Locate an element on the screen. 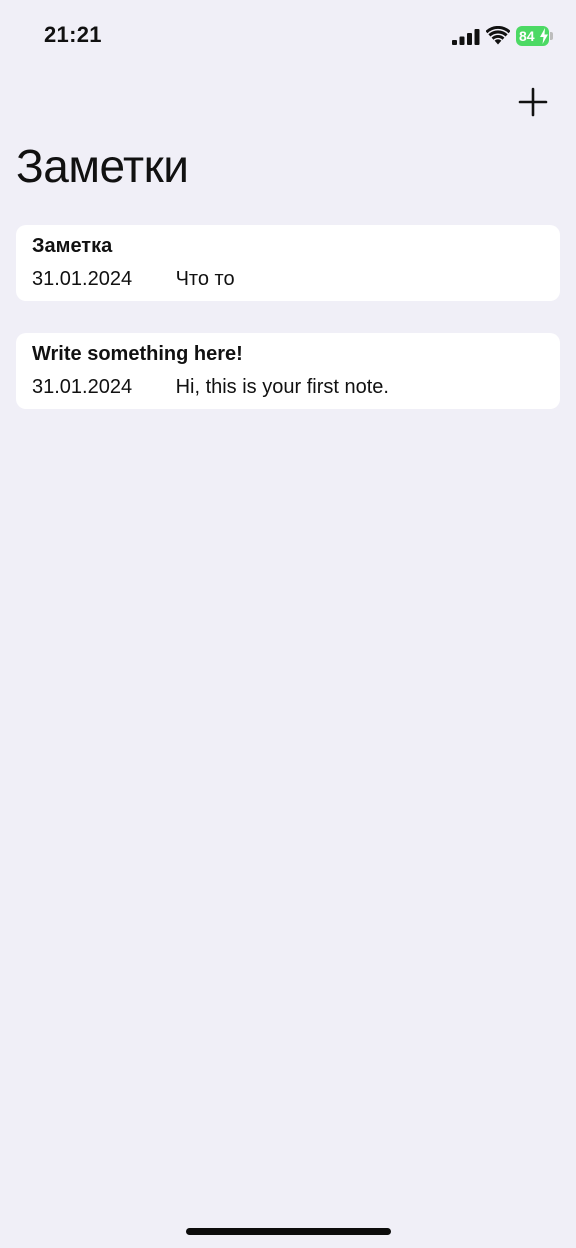 The image size is (576, 1248). add-note-button is located at coordinates (534, 104).